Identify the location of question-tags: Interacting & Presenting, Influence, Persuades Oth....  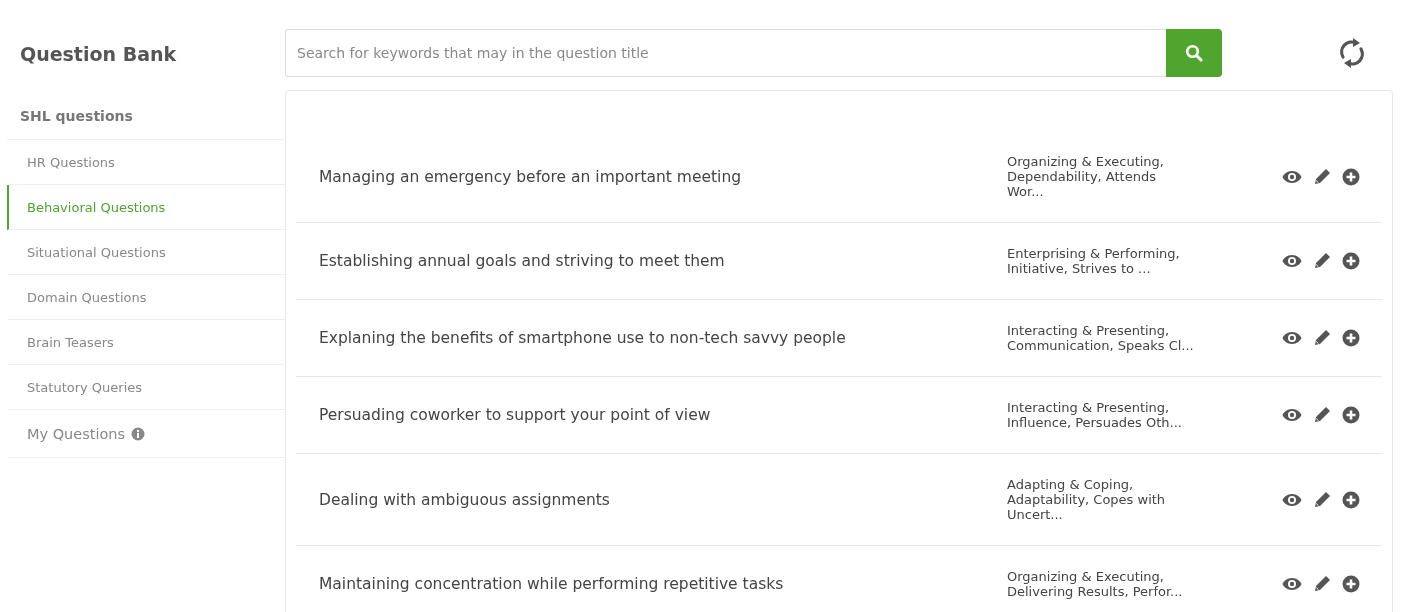
(1114, 415).